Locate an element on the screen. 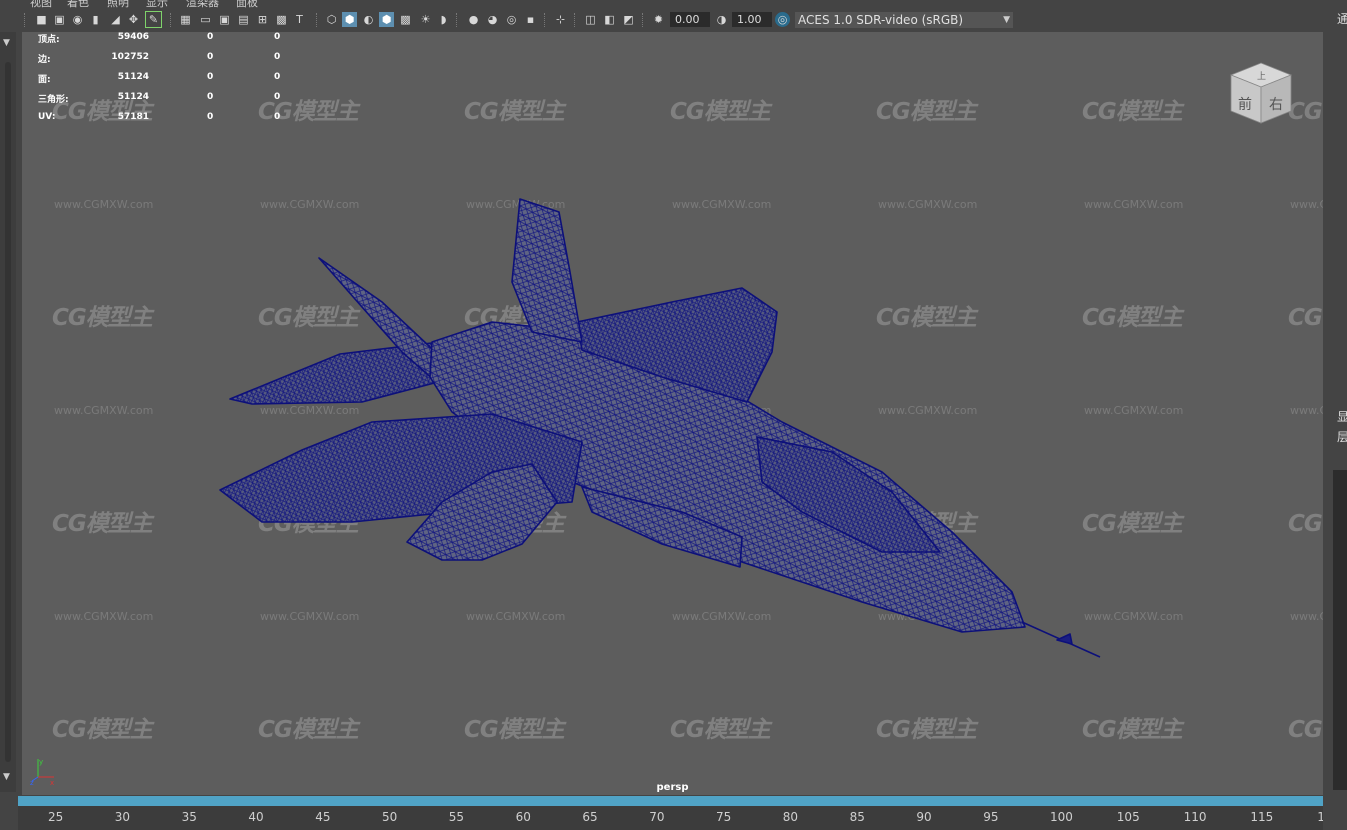  hud-label-edges: 边: is located at coordinates (44, 60).